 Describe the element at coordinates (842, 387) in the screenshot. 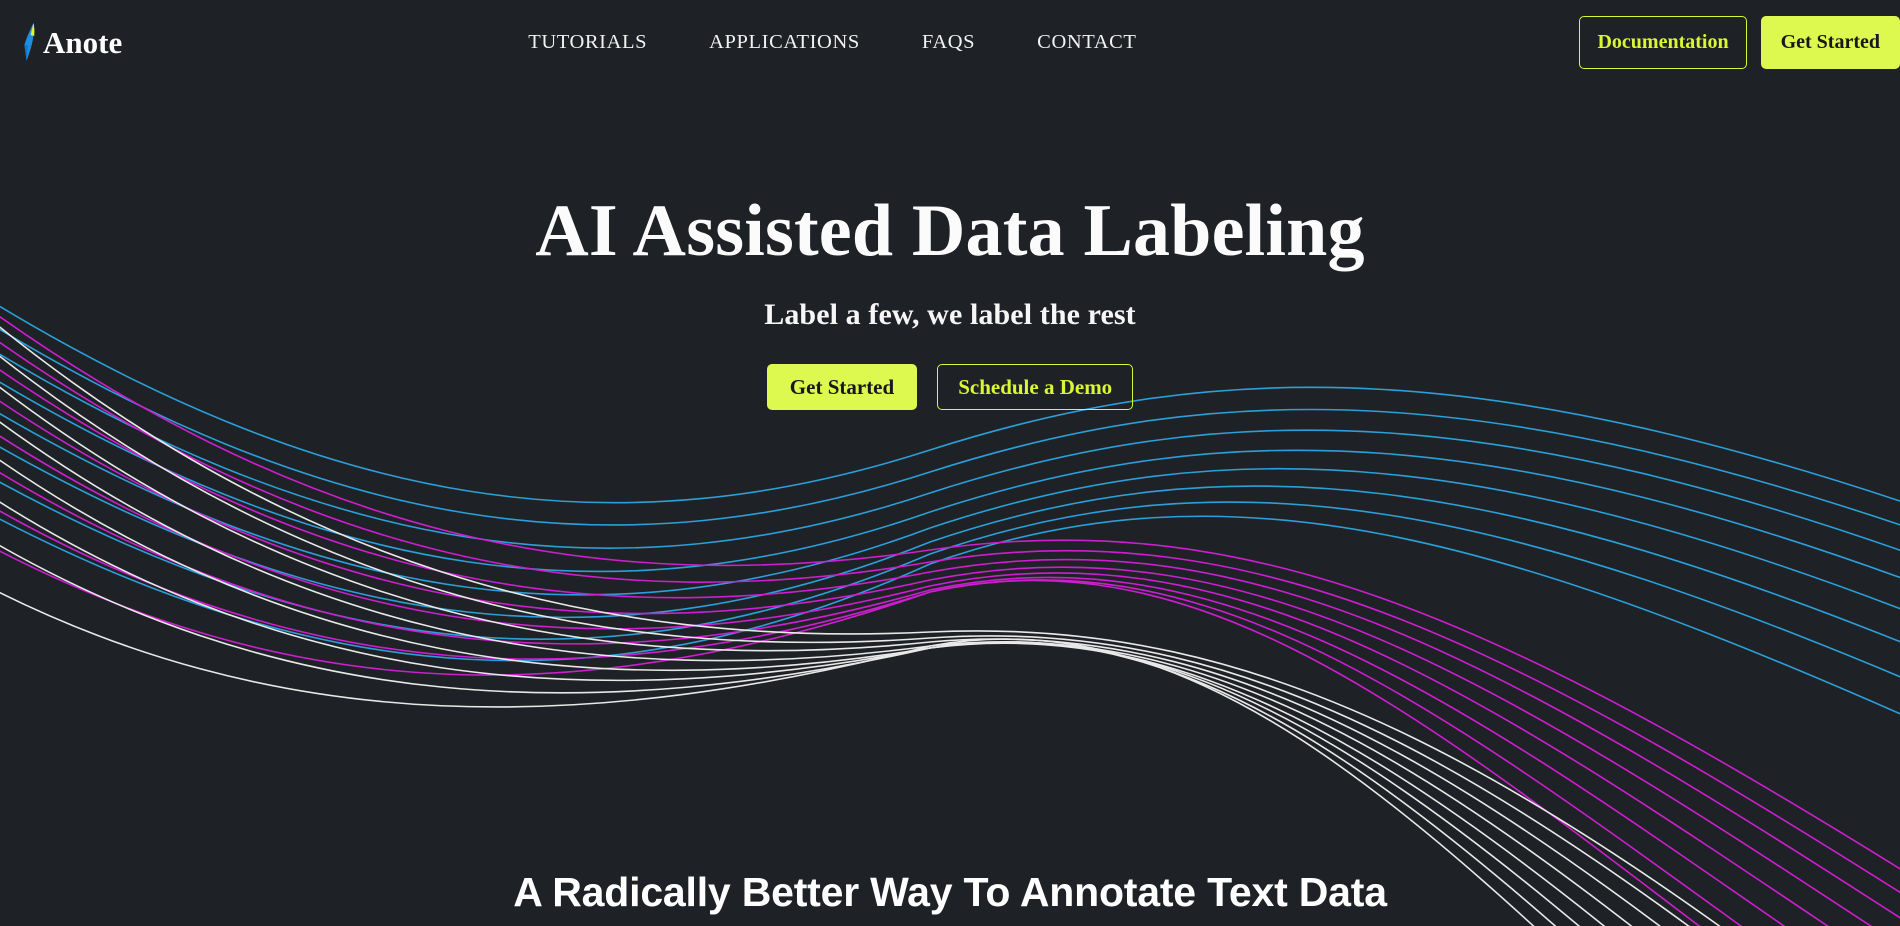

I see `hero-get-started-button: Get Started` at that location.